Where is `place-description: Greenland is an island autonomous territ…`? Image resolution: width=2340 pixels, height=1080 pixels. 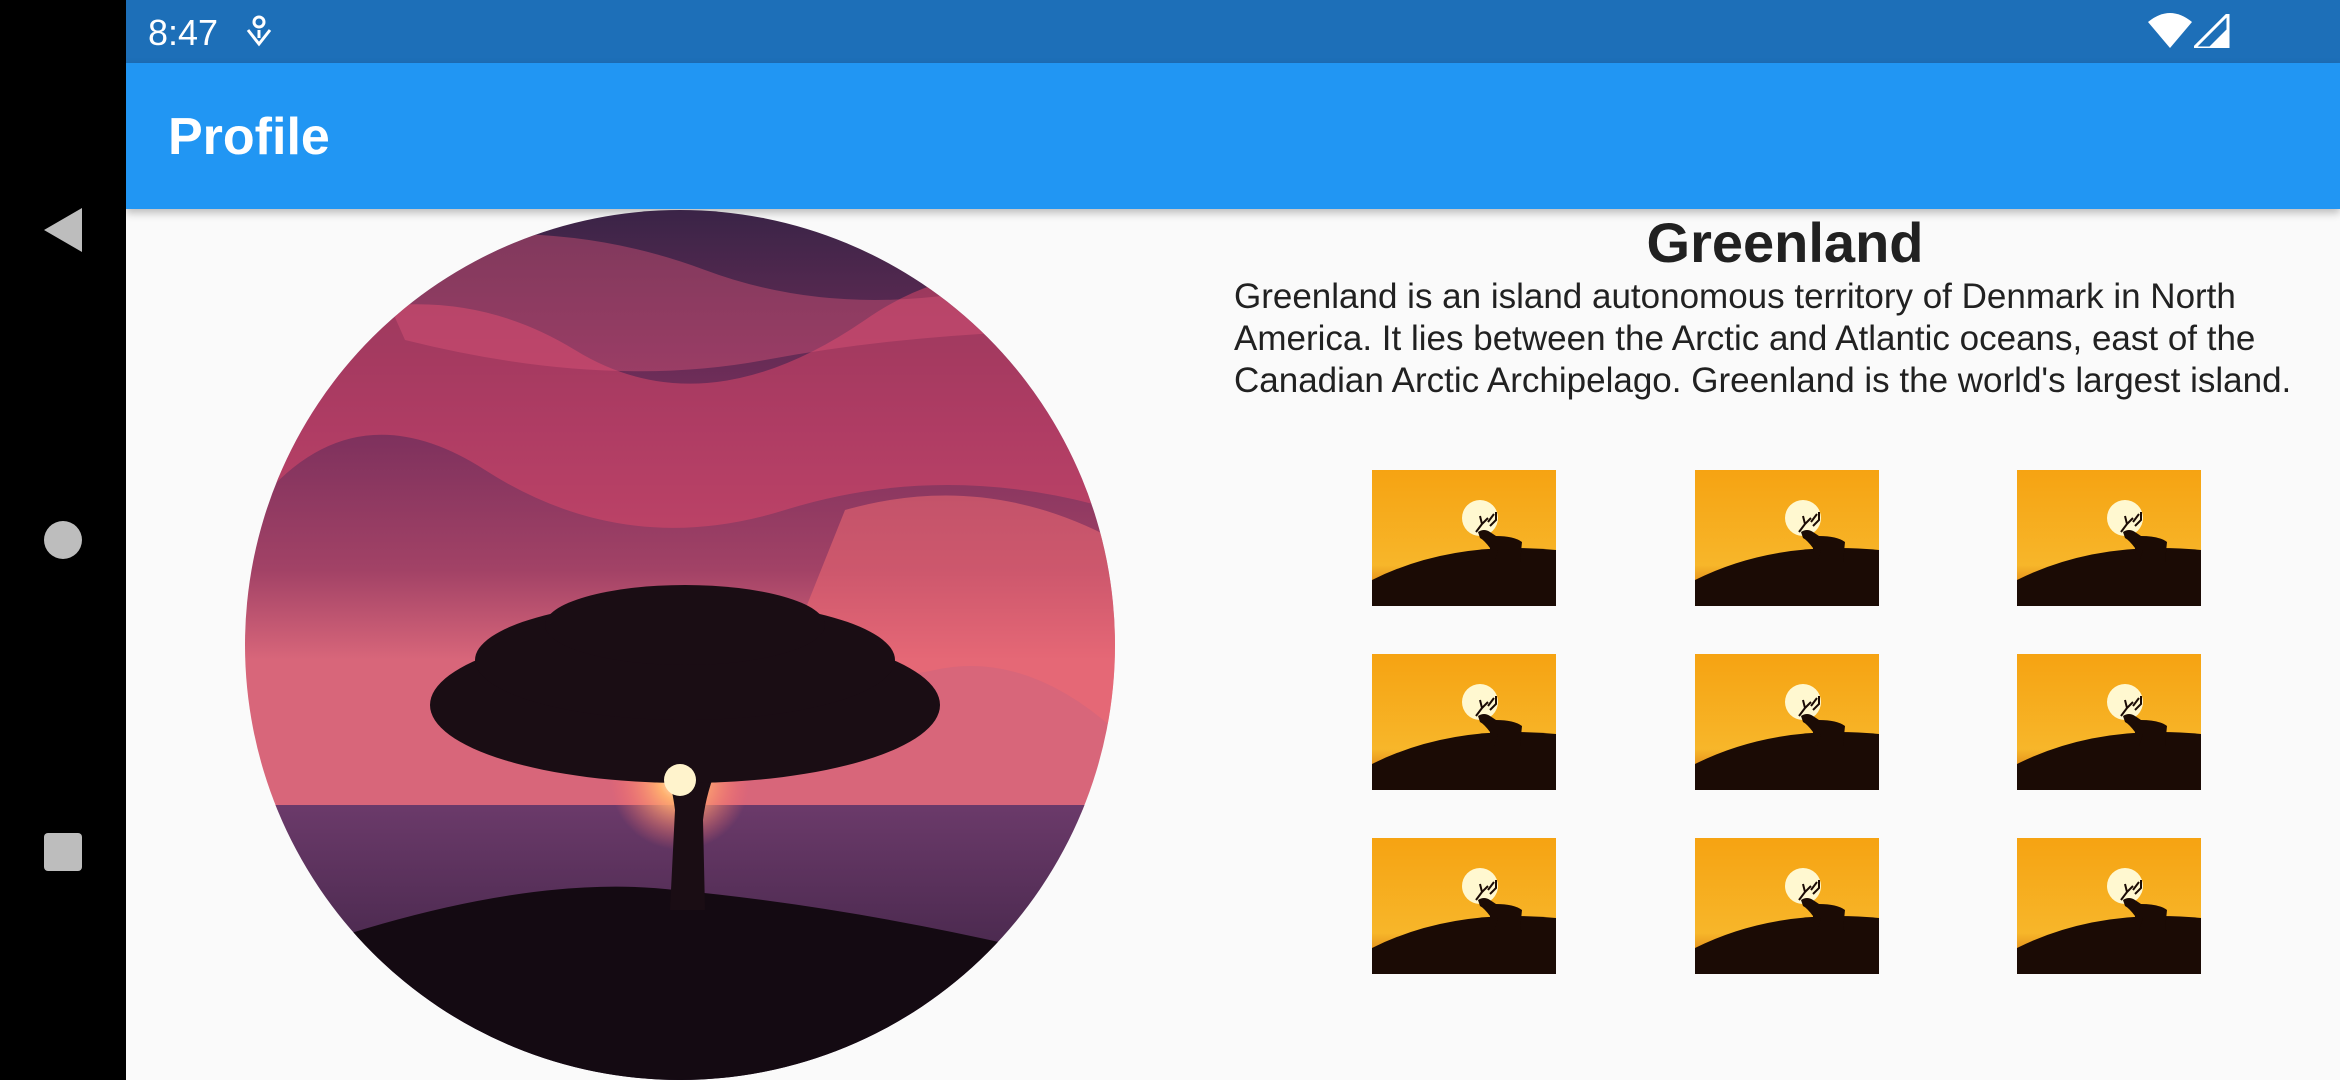
place-description: Greenland is an island autonomous territ… is located at coordinates (1763, 338).